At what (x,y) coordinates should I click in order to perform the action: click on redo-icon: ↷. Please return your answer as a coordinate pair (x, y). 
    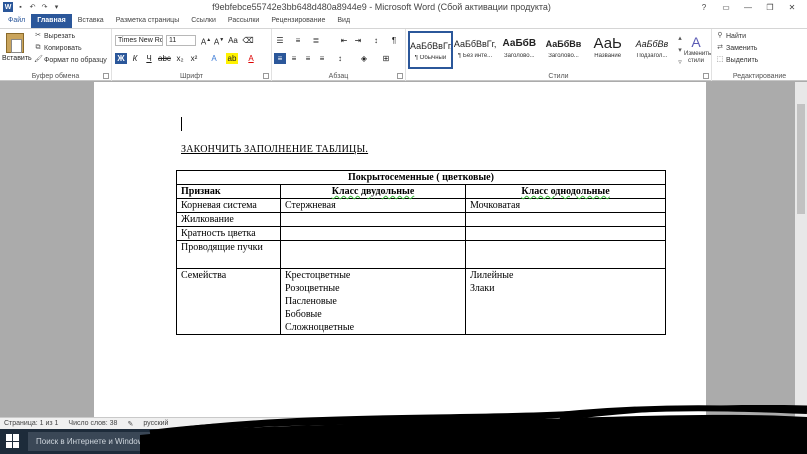
    Looking at the image, I should click on (44, 7).